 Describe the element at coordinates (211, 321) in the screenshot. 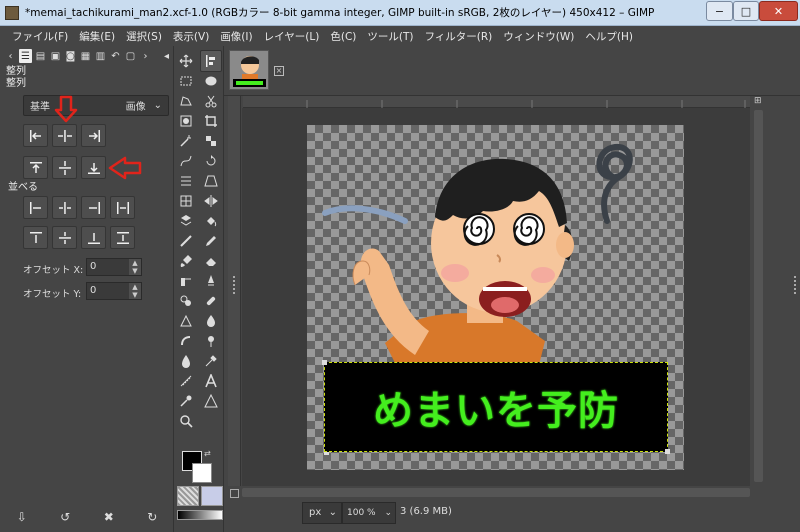

I see `blur-tool-icon` at that location.